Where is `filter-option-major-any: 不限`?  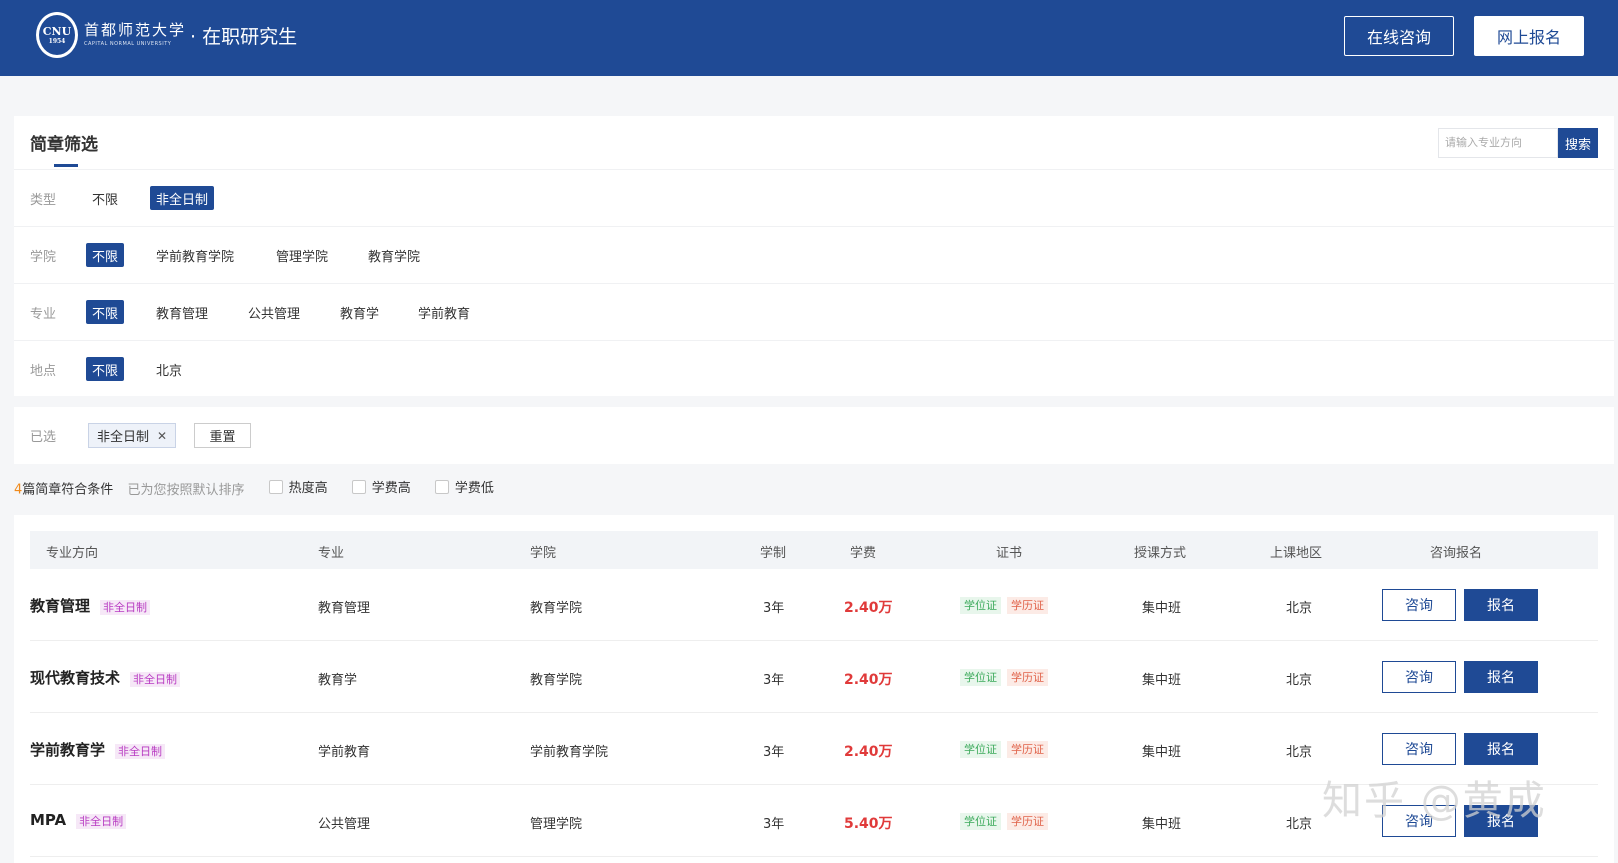 filter-option-major-any: 不限 is located at coordinates (105, 312).